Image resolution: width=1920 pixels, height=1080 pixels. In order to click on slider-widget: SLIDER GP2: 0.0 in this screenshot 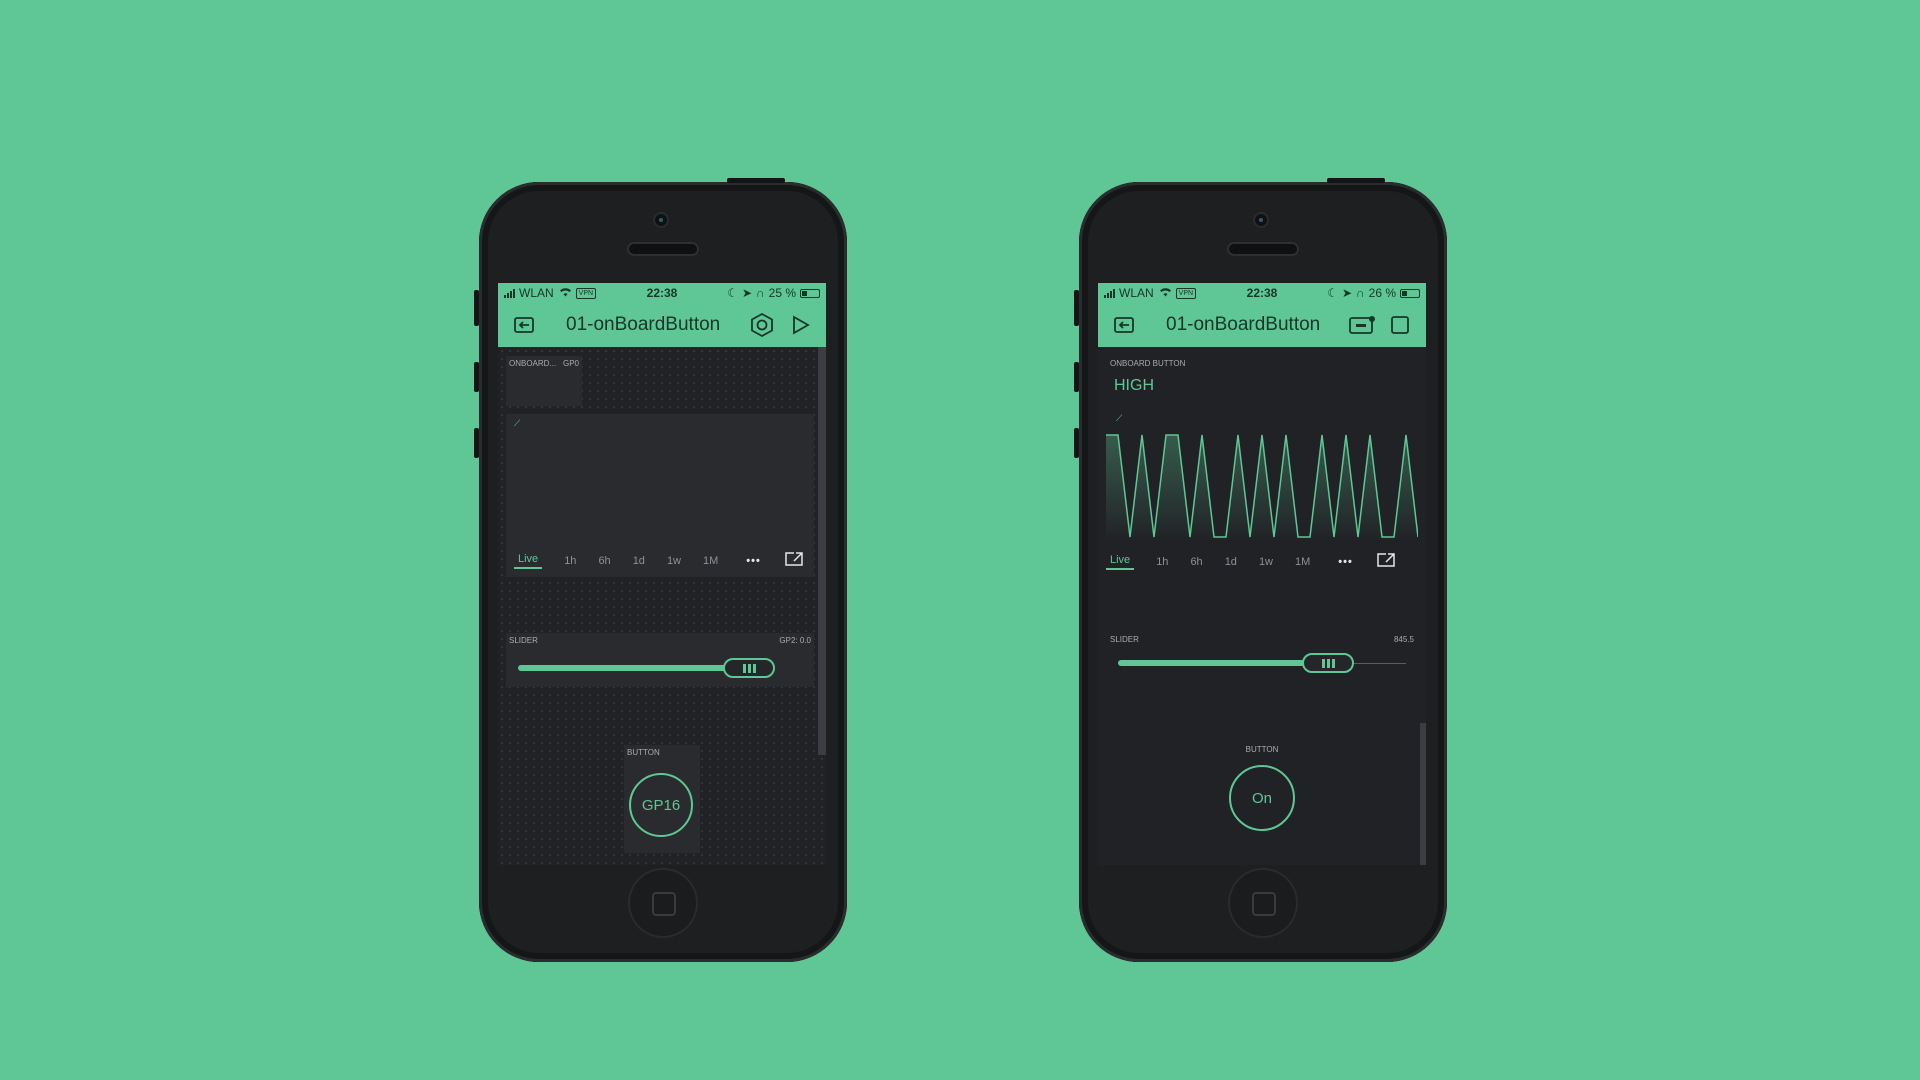, I will do `click(660, 660)`.